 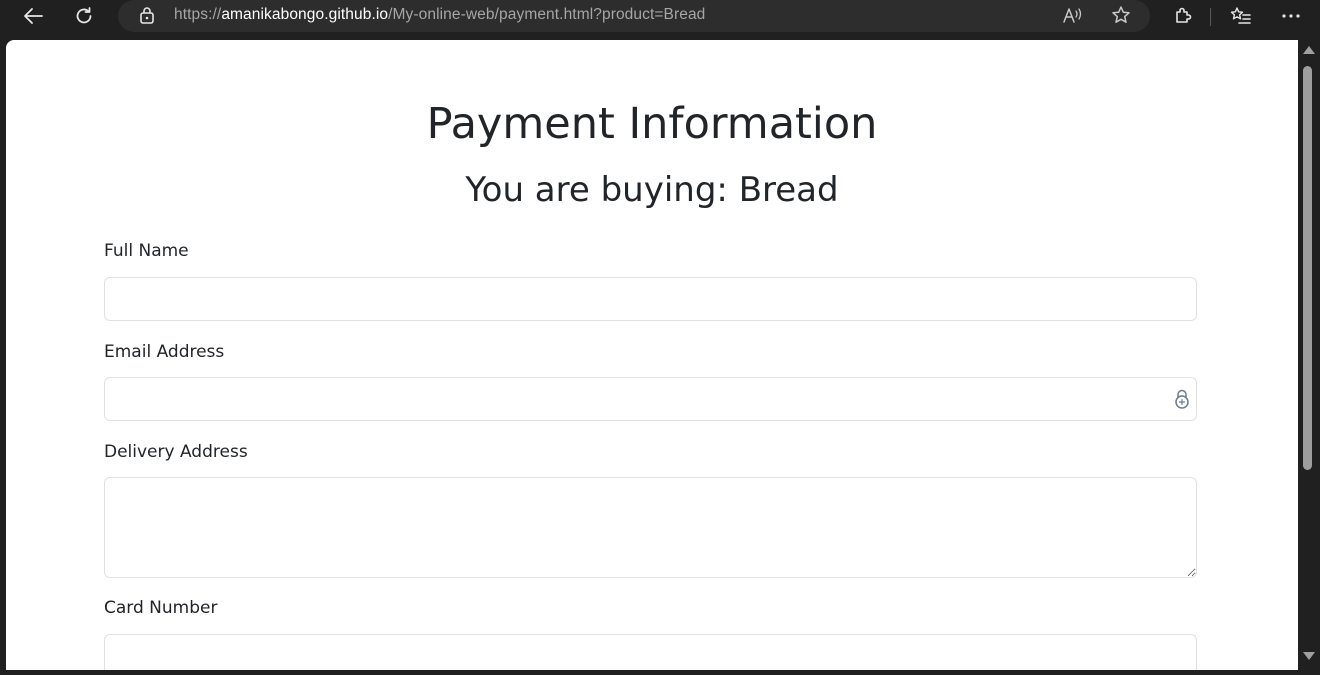 I want to click on delivery-address-textarea, so click(x=650, y=527).